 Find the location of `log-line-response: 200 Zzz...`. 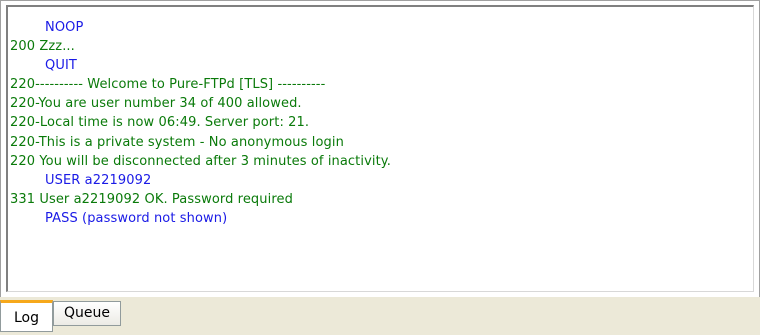

log-line-response: 200 Zzz... is located at coordinates (42, 47).